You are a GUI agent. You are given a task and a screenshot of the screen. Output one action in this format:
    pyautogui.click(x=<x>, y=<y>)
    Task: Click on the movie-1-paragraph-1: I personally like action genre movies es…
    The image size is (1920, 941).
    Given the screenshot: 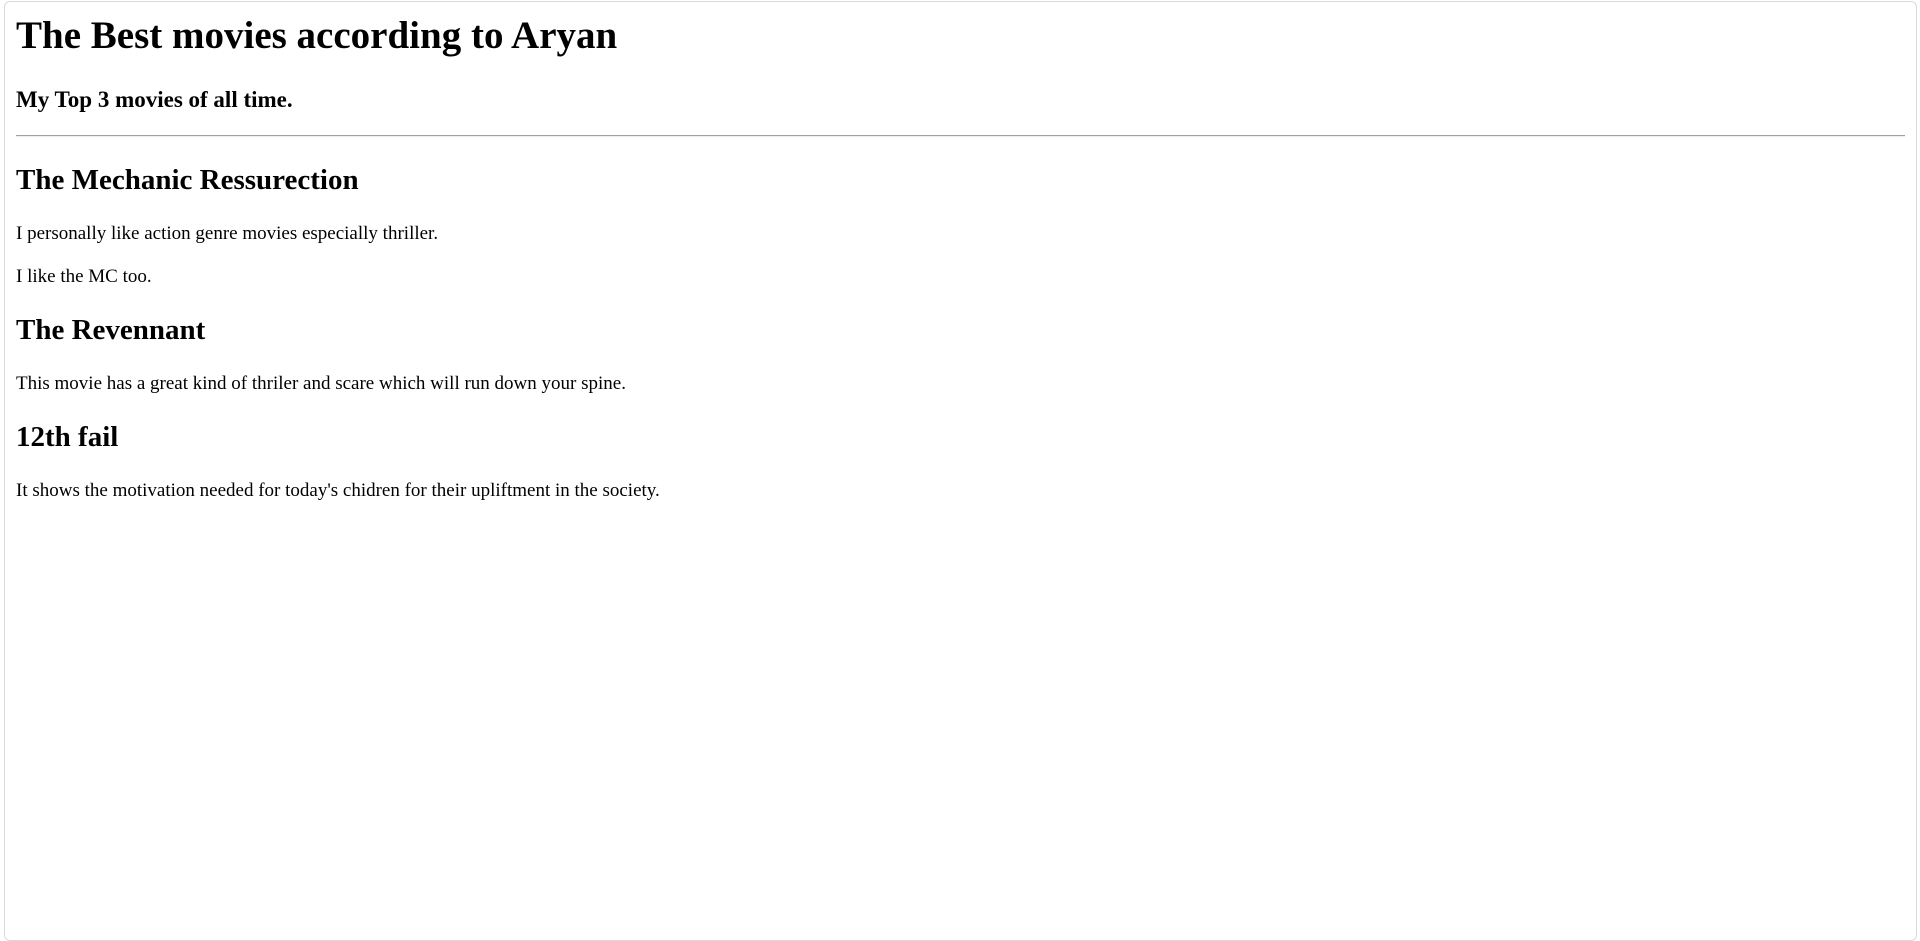 What is the action you would take?
    pyautogui.click(x=227, y=233)
    